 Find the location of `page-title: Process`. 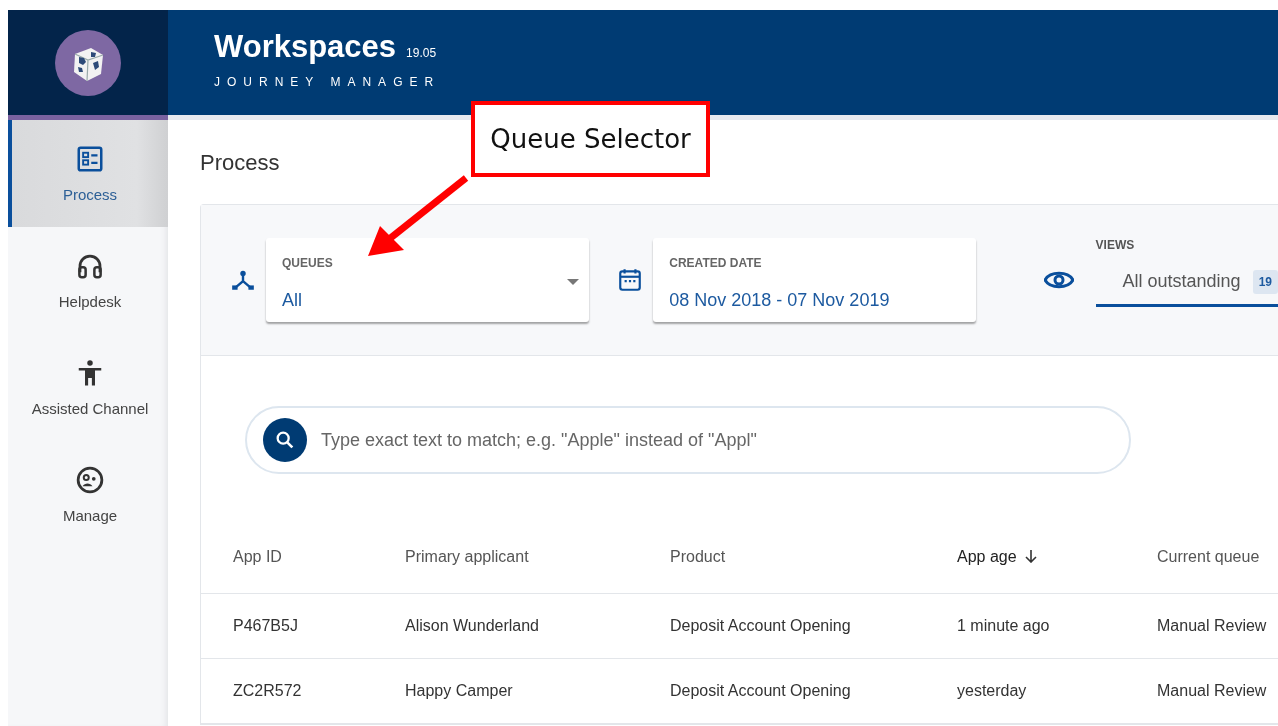

page-title: Process is located at coordinates (240, 163).